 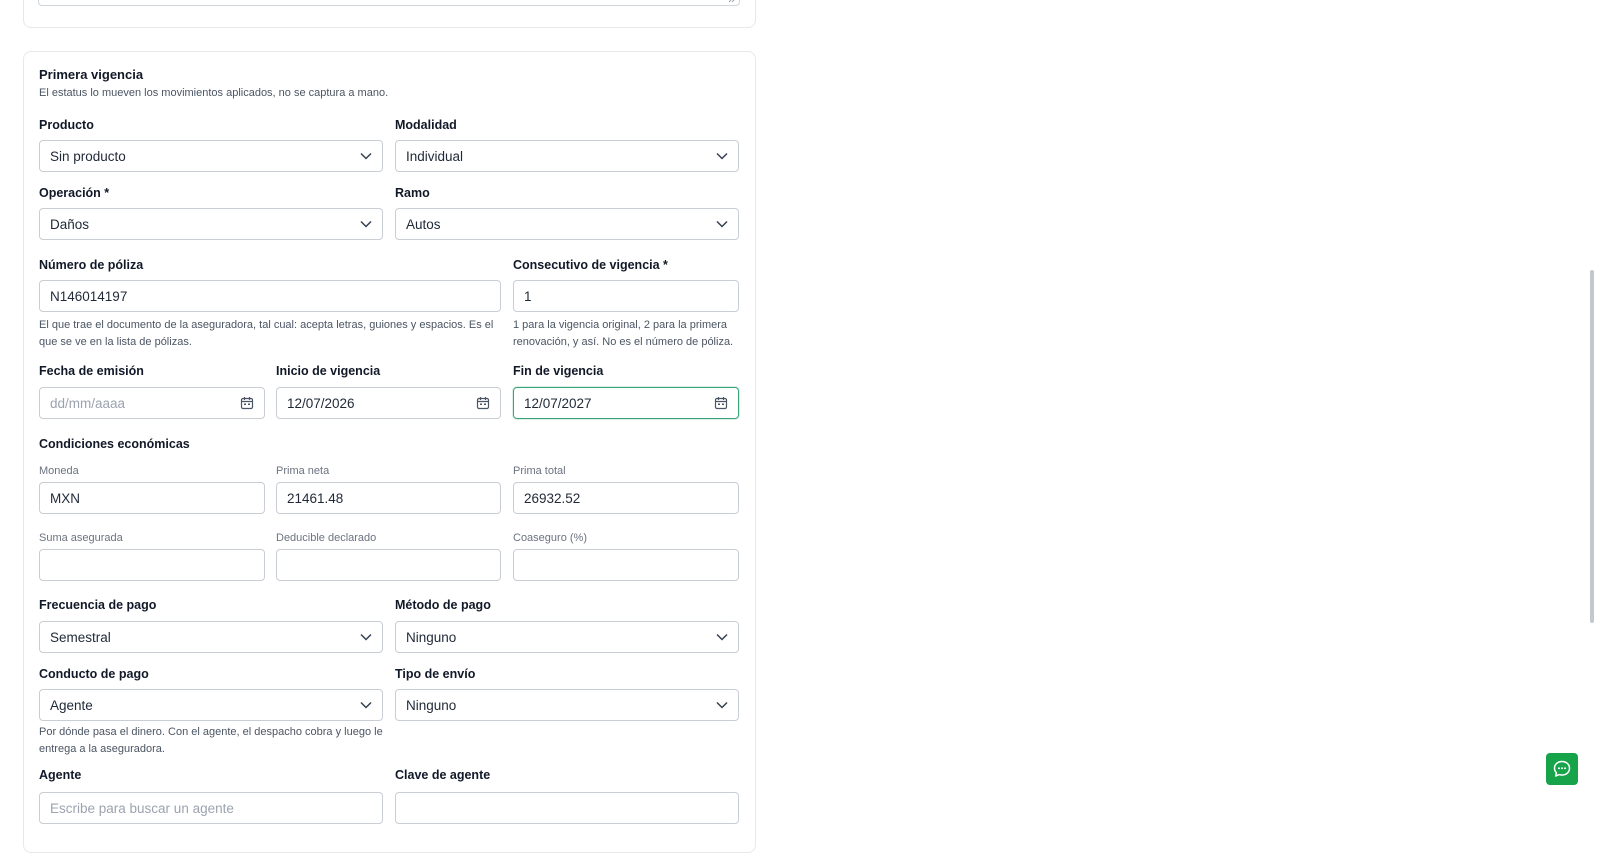 What do you see at coordinates (60, 775) in the screenshot?
I see `agente-label: Agente` at bounding box center [60, 775].